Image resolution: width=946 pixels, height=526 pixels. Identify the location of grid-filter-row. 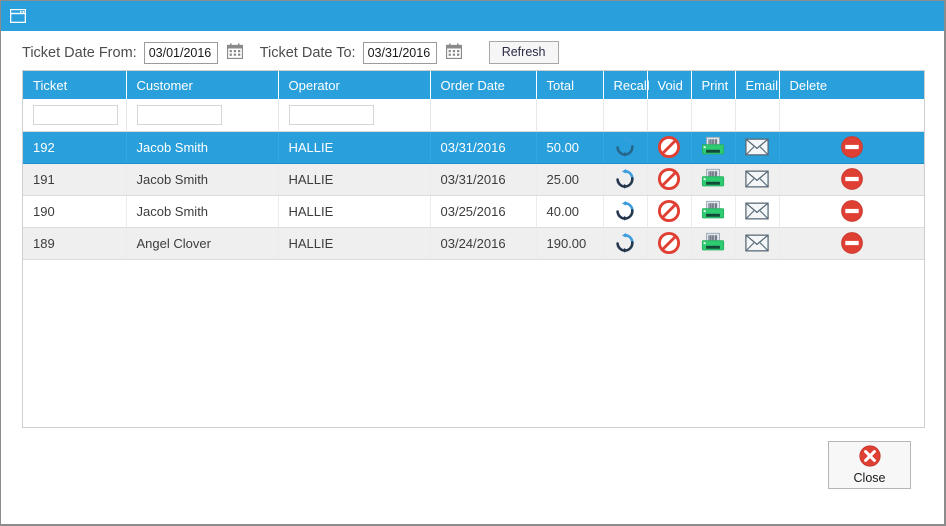
(473, 115).